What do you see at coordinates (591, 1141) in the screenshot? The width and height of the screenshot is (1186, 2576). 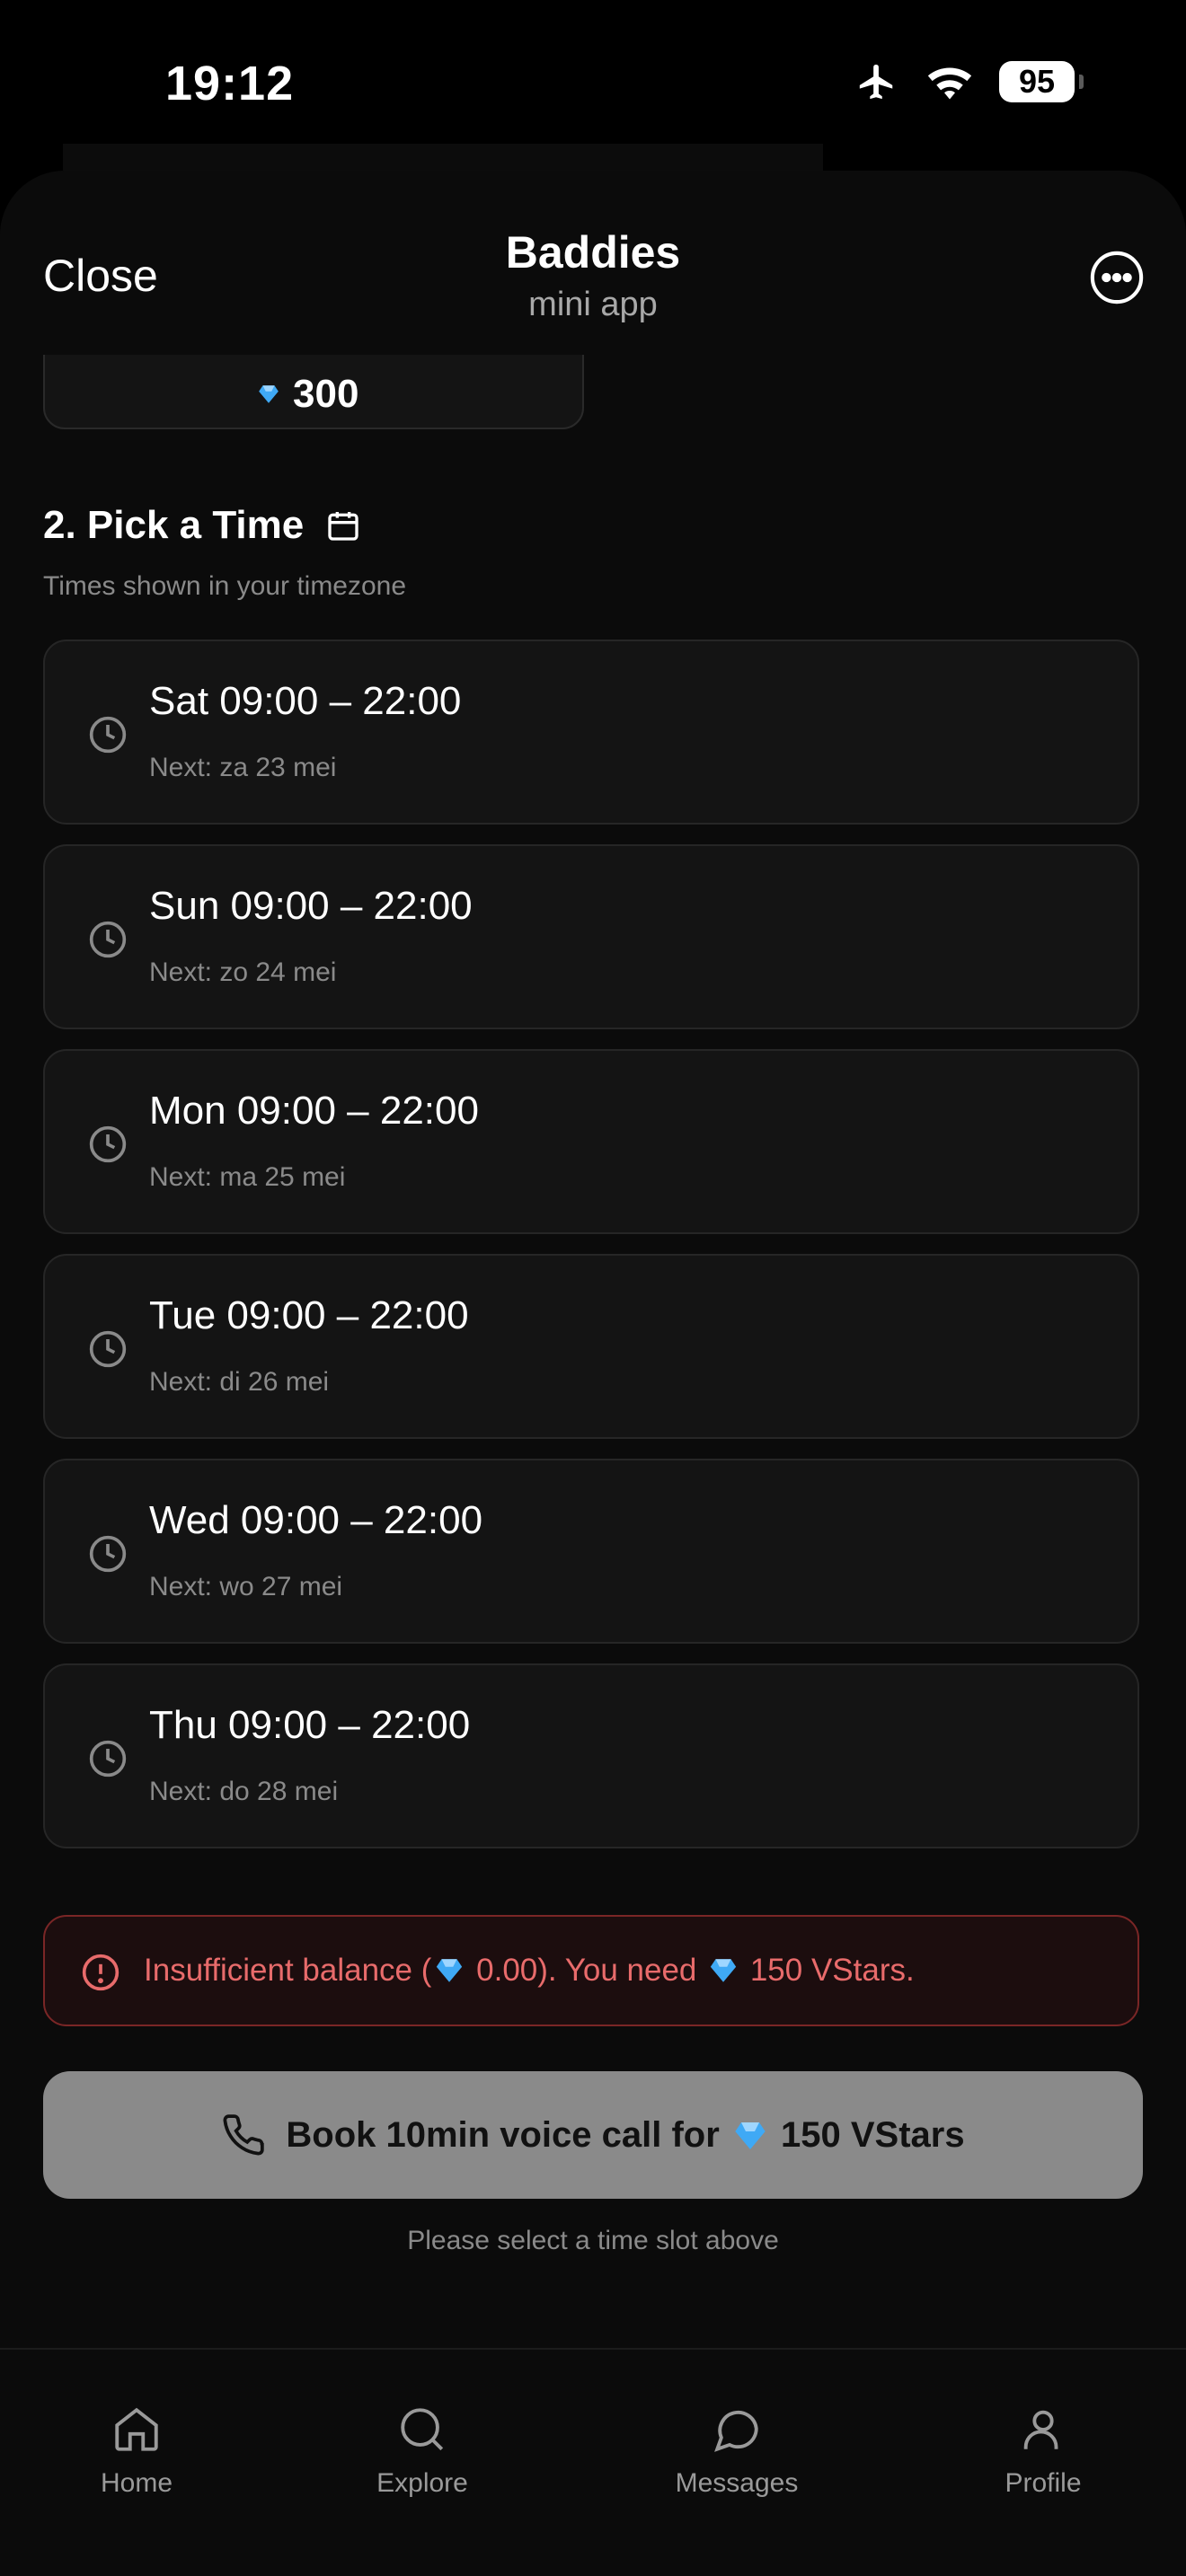 I see `time-slot-card: Mon 09:00 – 22:00 Next: ma 25 mei` at bounding box center [591, 1141].